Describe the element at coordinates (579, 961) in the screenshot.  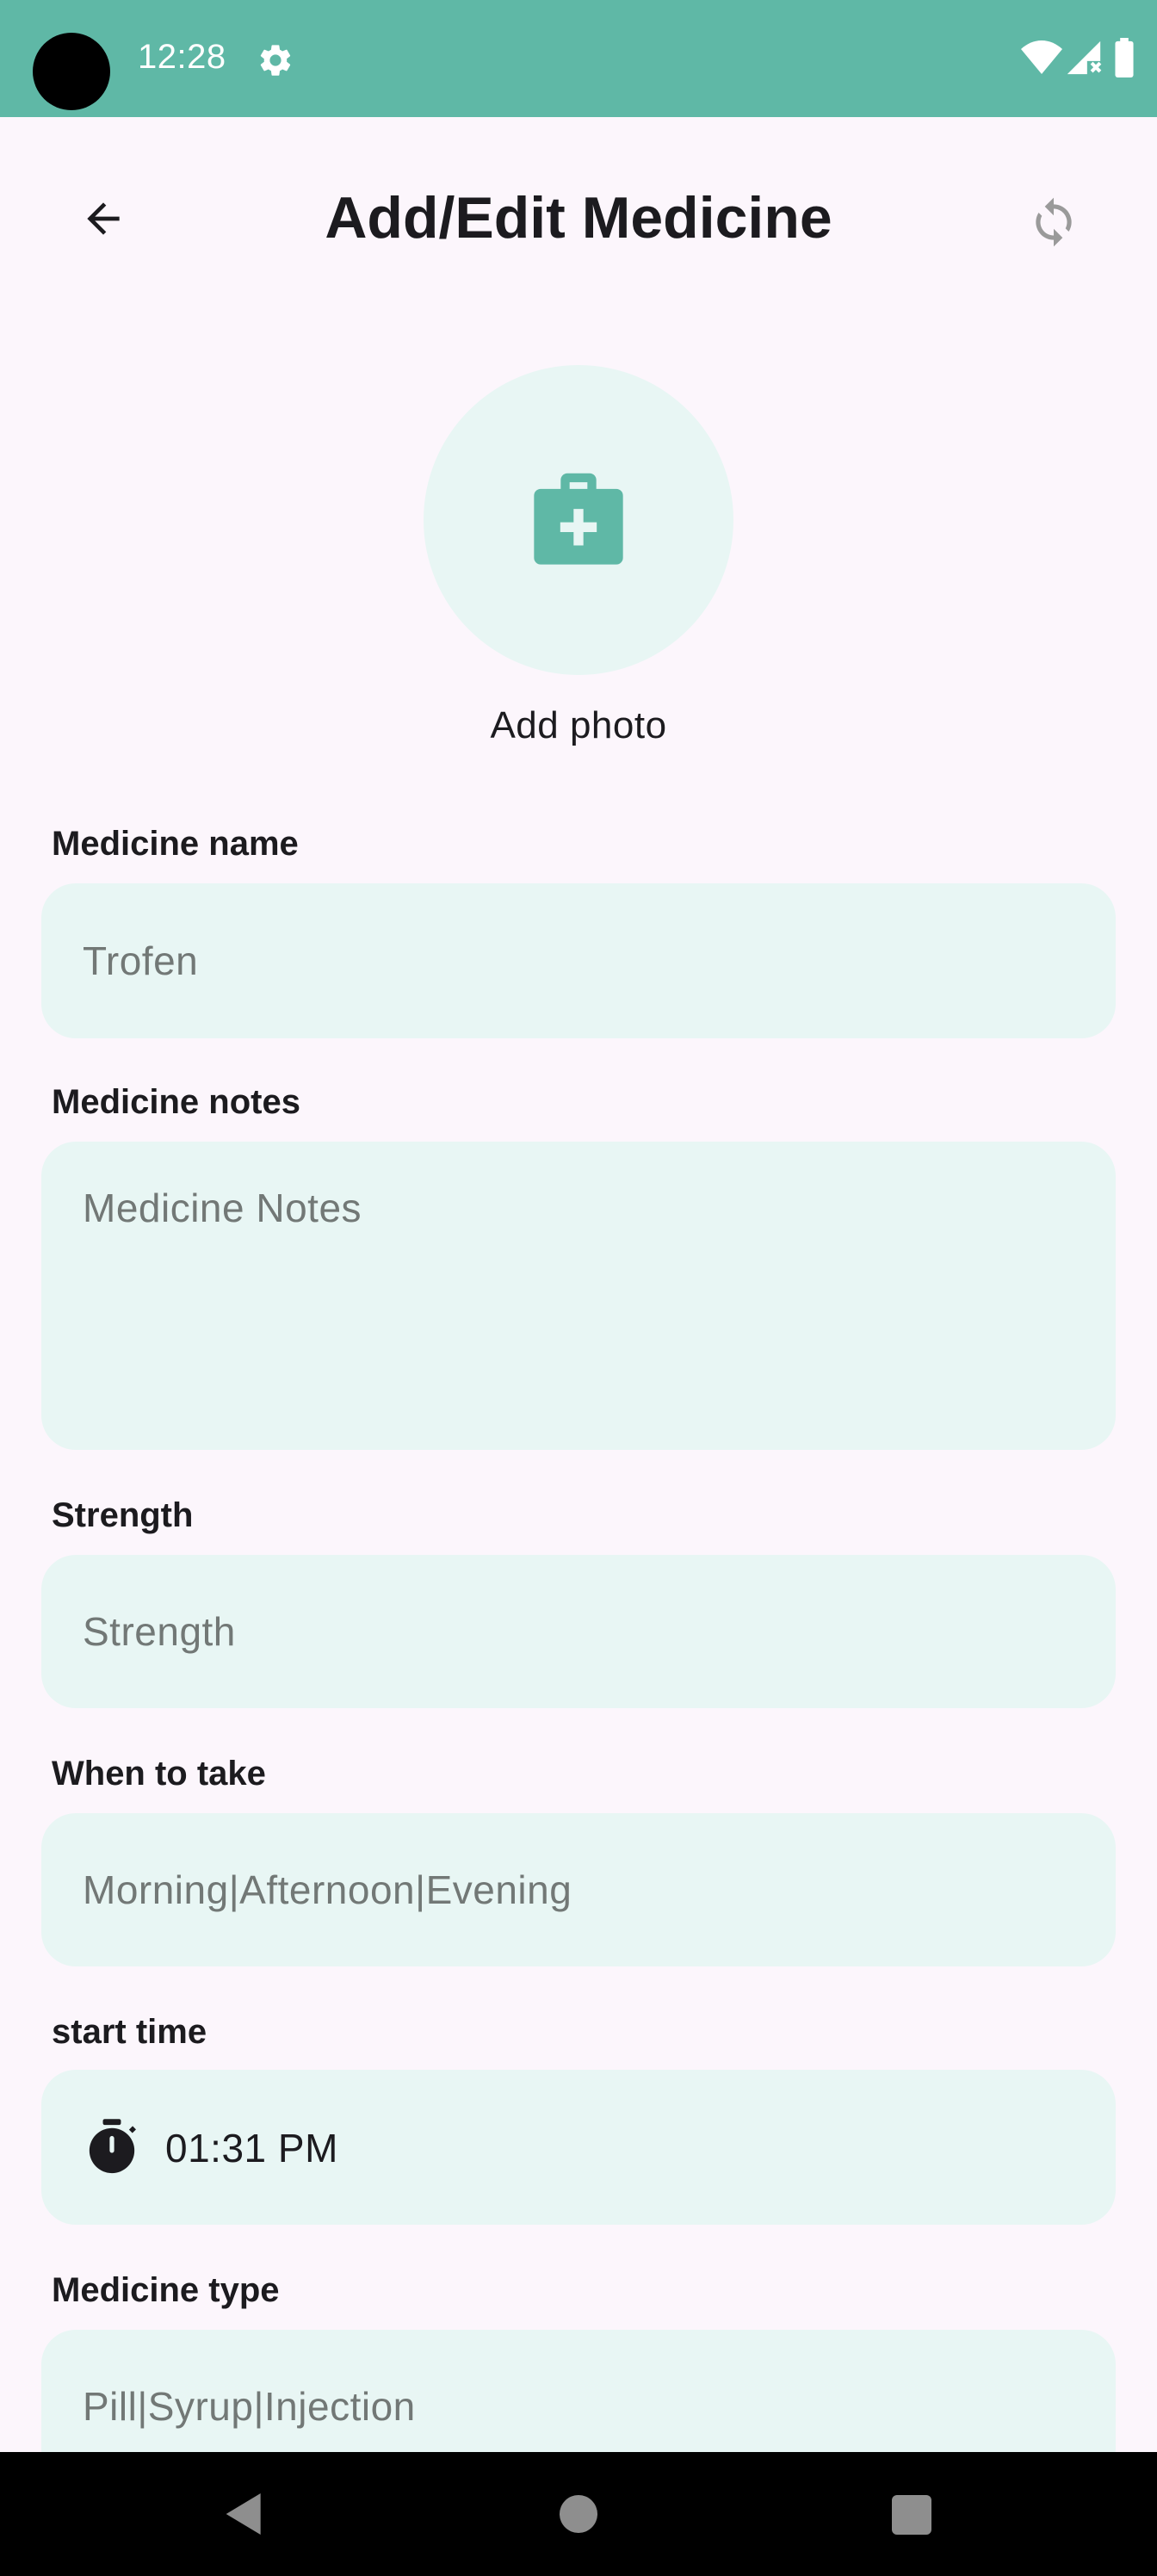
I see `medicine-name-input` at that location.